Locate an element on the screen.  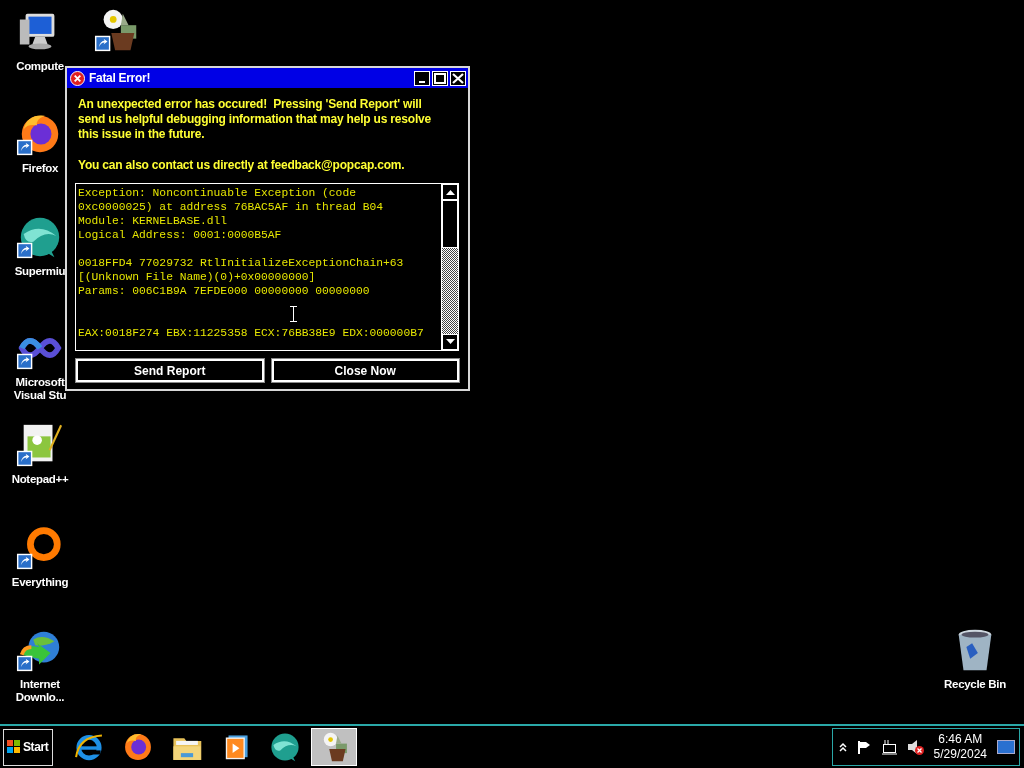
scroll-down-button is located at coordinates (450, 342).